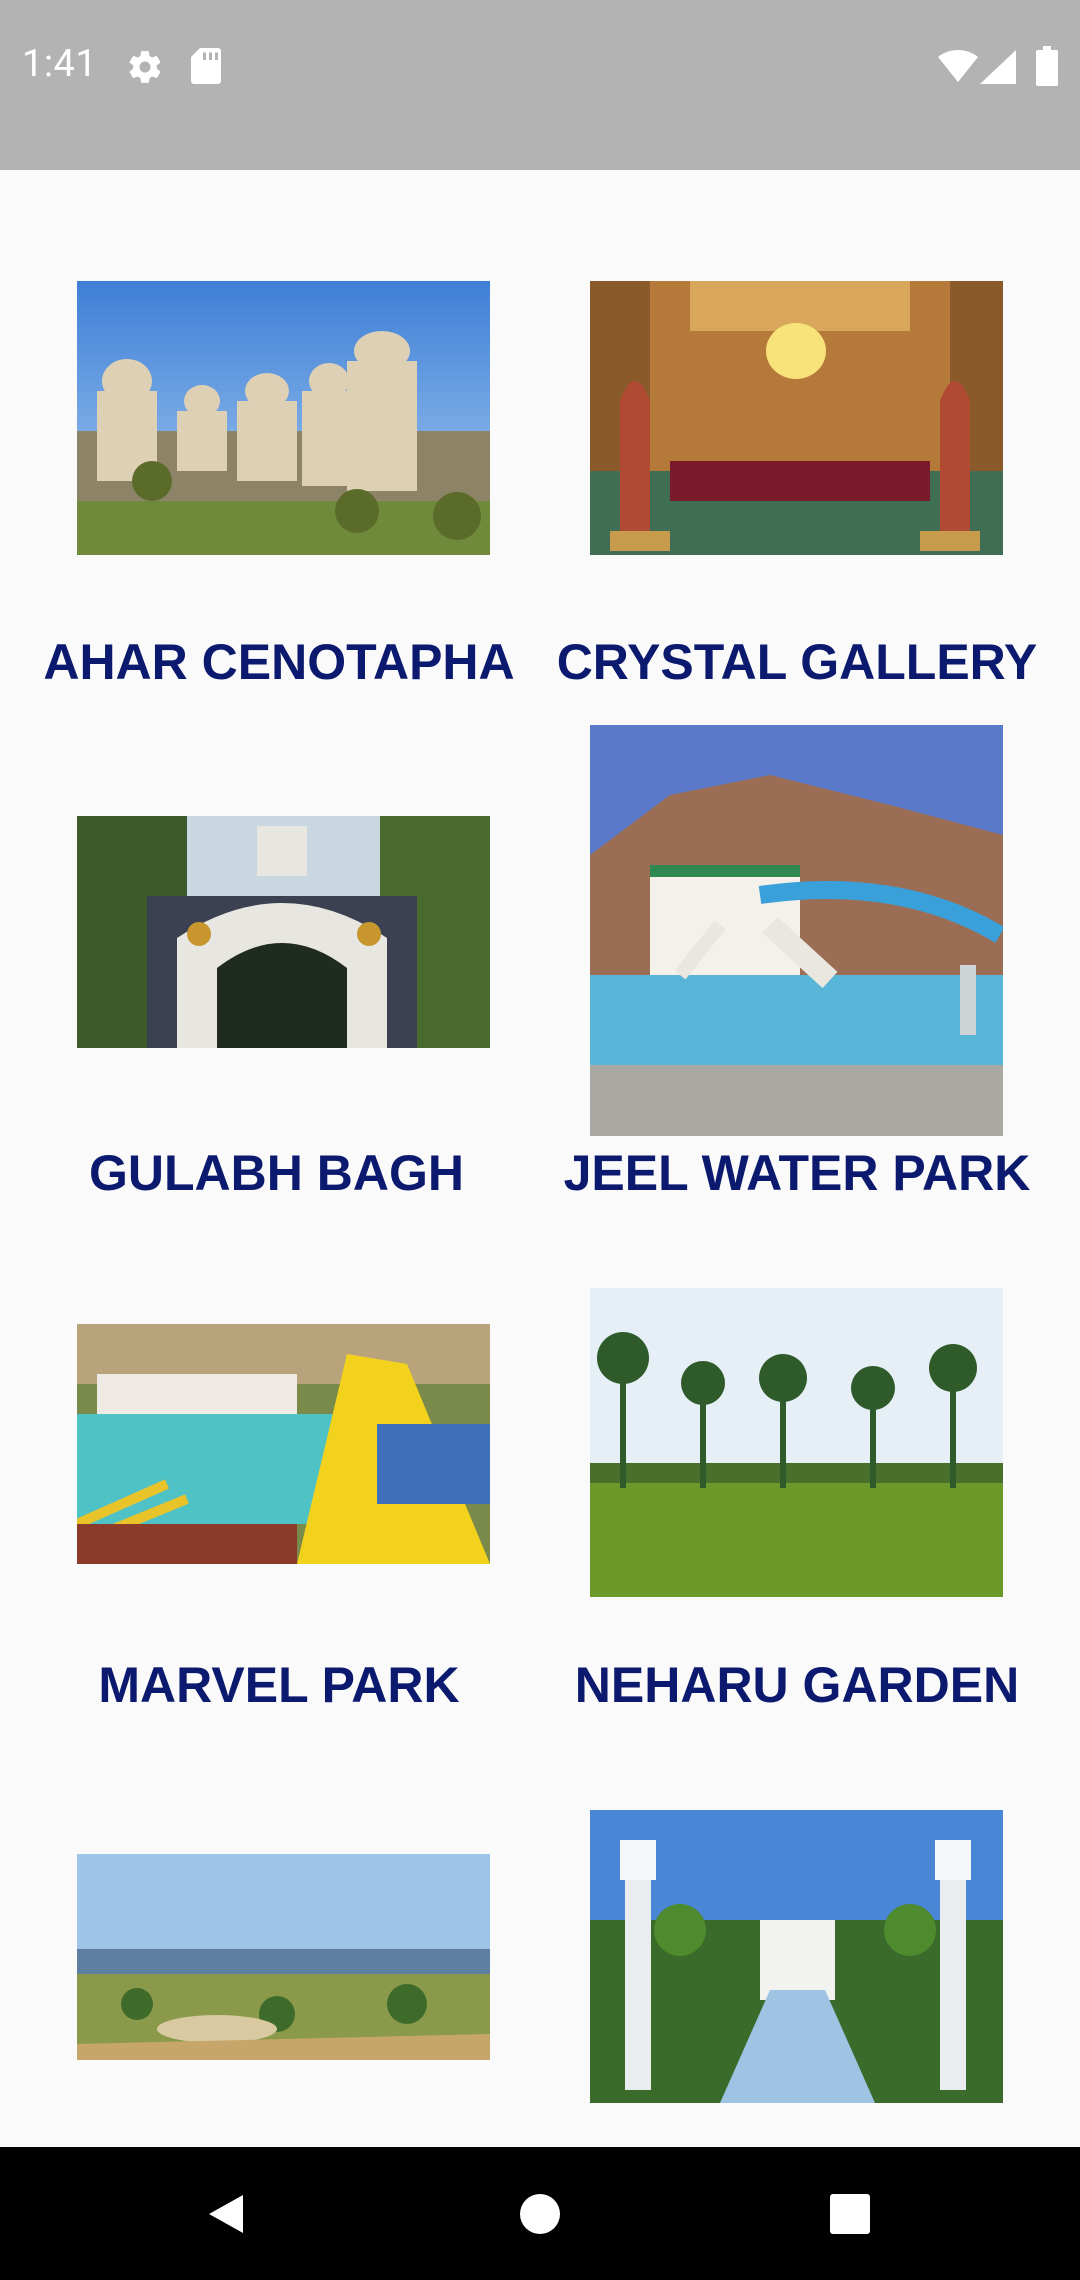 This screenshot has height=2280, width=1080. I want to click on grid-item-1-image, so click(283, 418).